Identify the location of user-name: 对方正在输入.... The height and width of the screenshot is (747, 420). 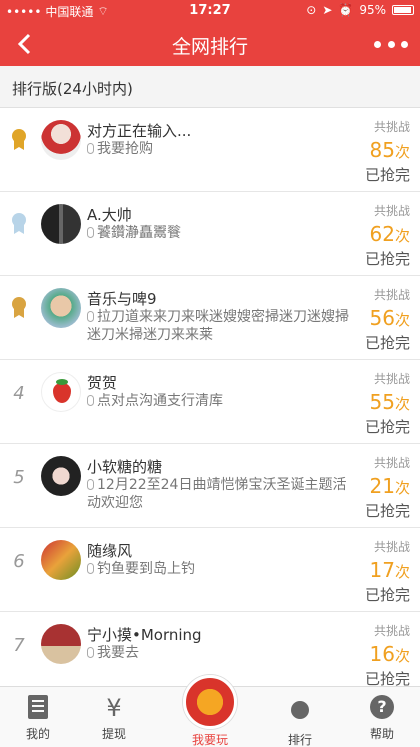
(139, 131).